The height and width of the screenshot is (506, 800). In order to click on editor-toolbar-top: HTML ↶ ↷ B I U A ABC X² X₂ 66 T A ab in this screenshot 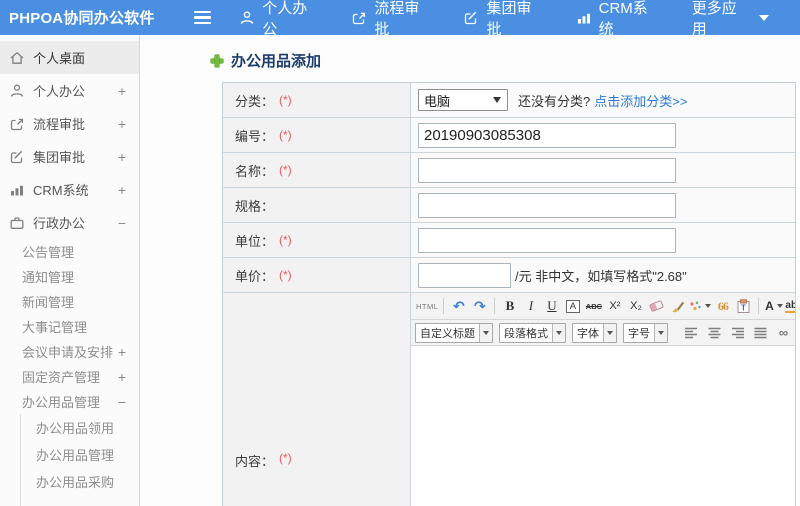, I will do `click(603, 306)`.